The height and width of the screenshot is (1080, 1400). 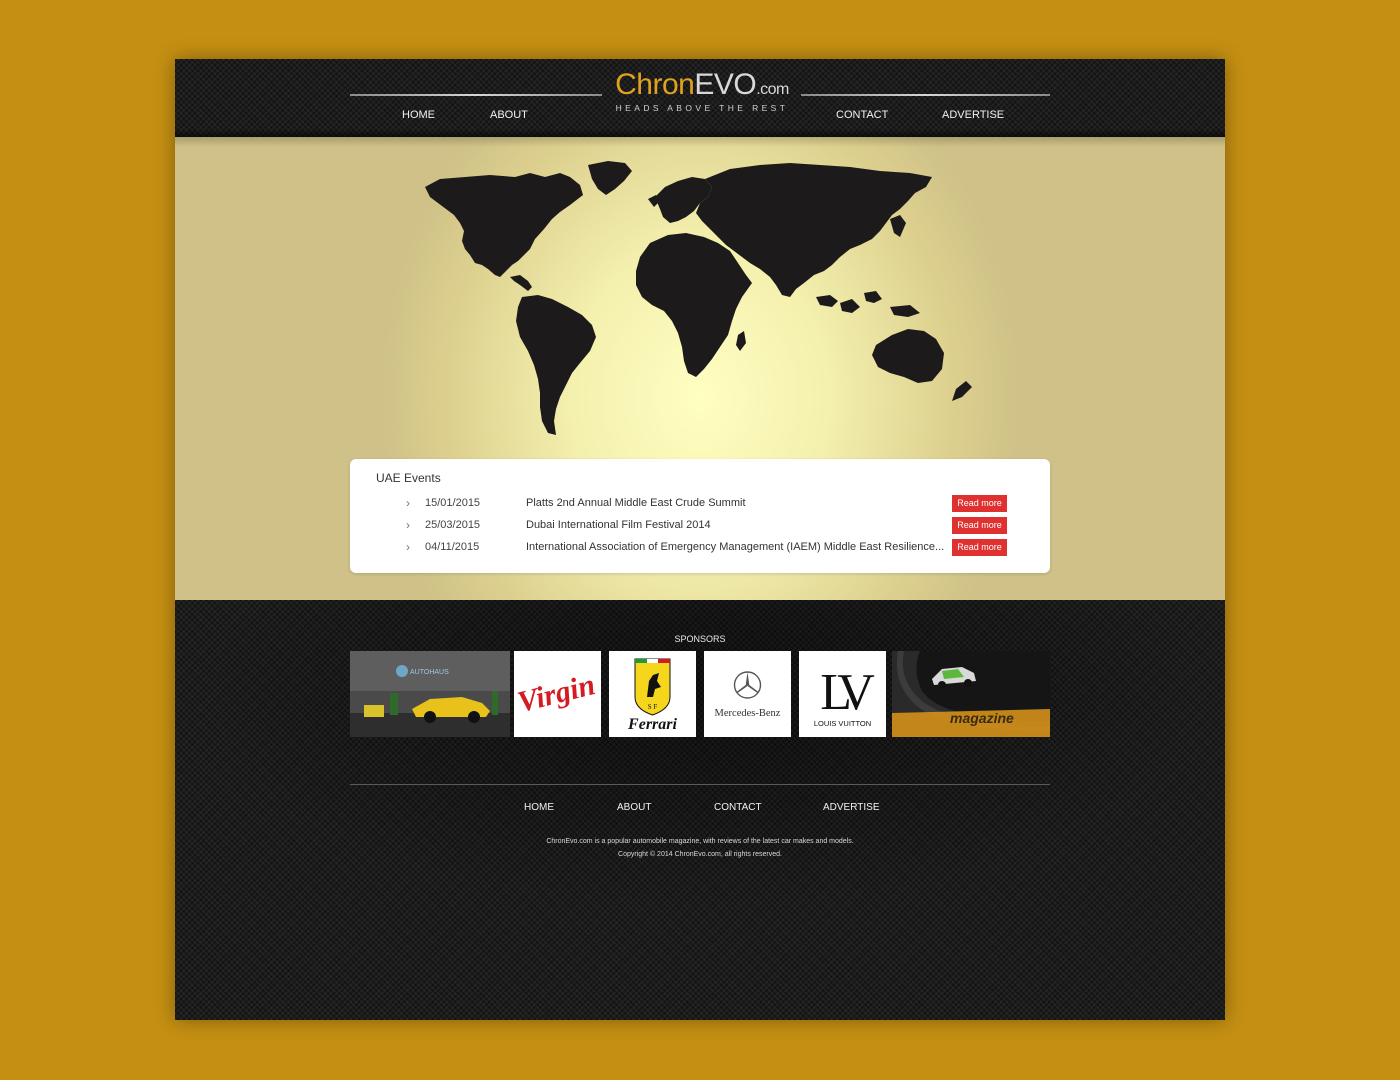 What do you see at coordinates (556, 365) in the screenshot?
I see `south-america-shape` at bounding box center [556, 365].